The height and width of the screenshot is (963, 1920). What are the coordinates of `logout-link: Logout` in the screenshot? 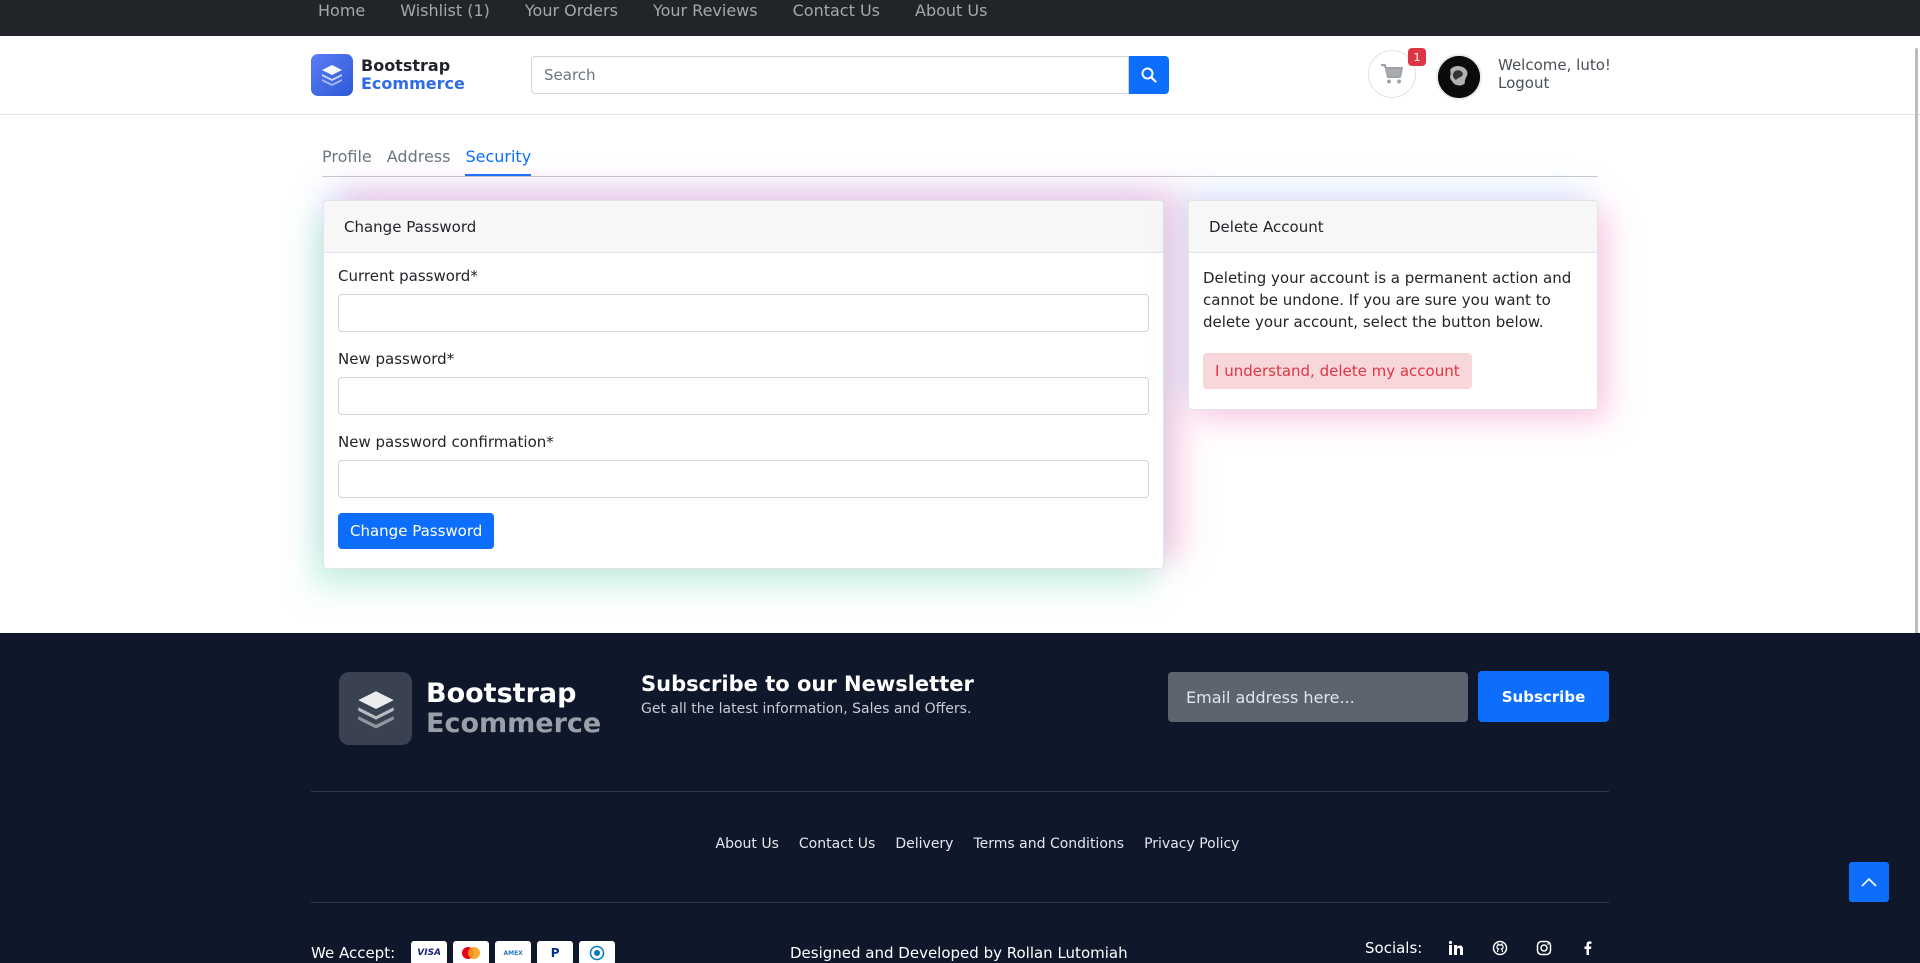 It's located at (1554, 83).